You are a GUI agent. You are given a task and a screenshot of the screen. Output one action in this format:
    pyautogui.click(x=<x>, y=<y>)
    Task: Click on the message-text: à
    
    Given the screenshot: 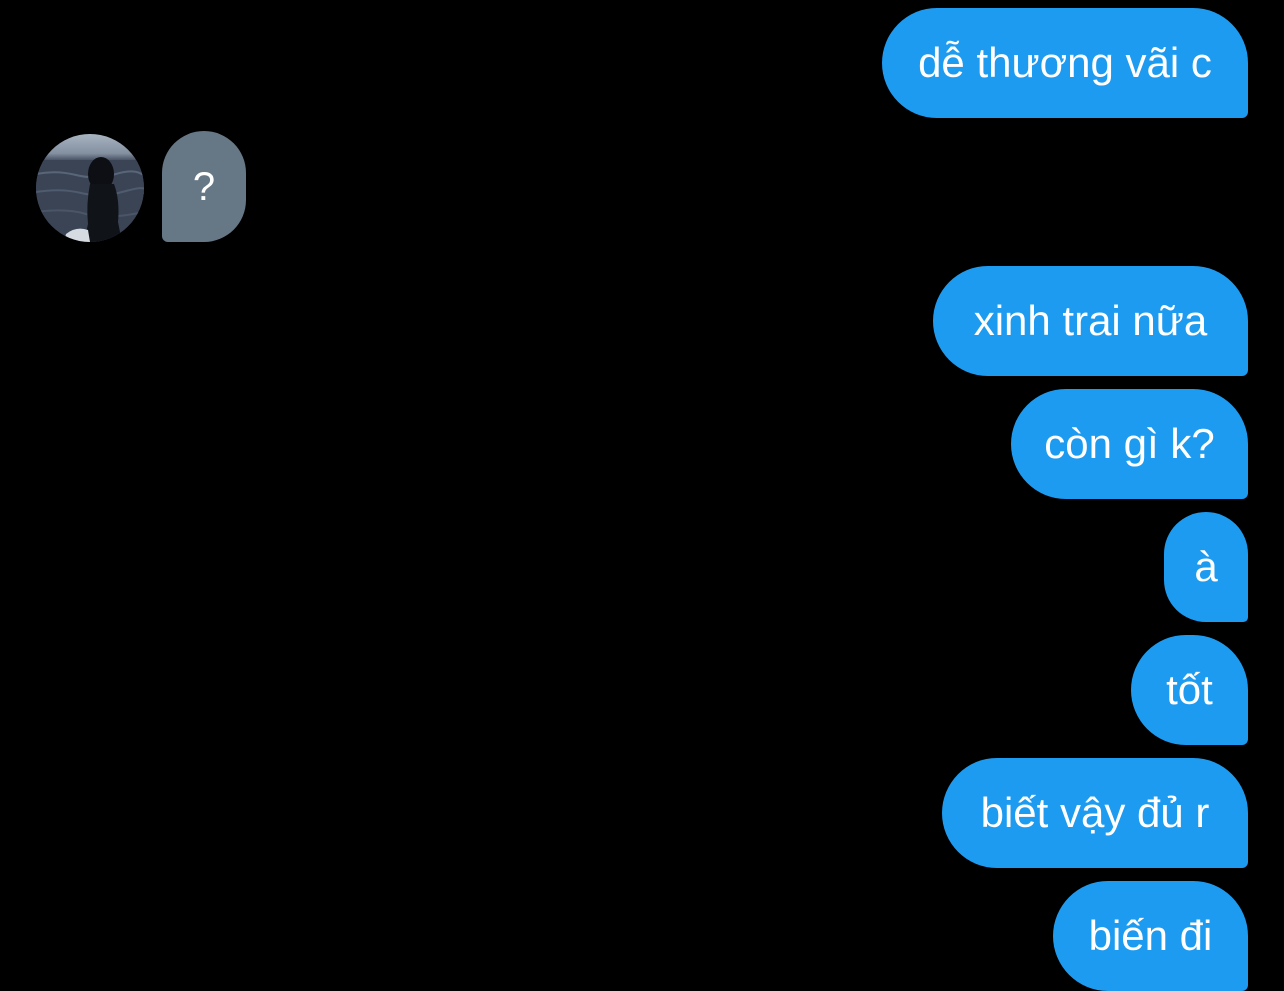 What is the action you would take?
    pyautogui.click(x=1206, y=566)
    